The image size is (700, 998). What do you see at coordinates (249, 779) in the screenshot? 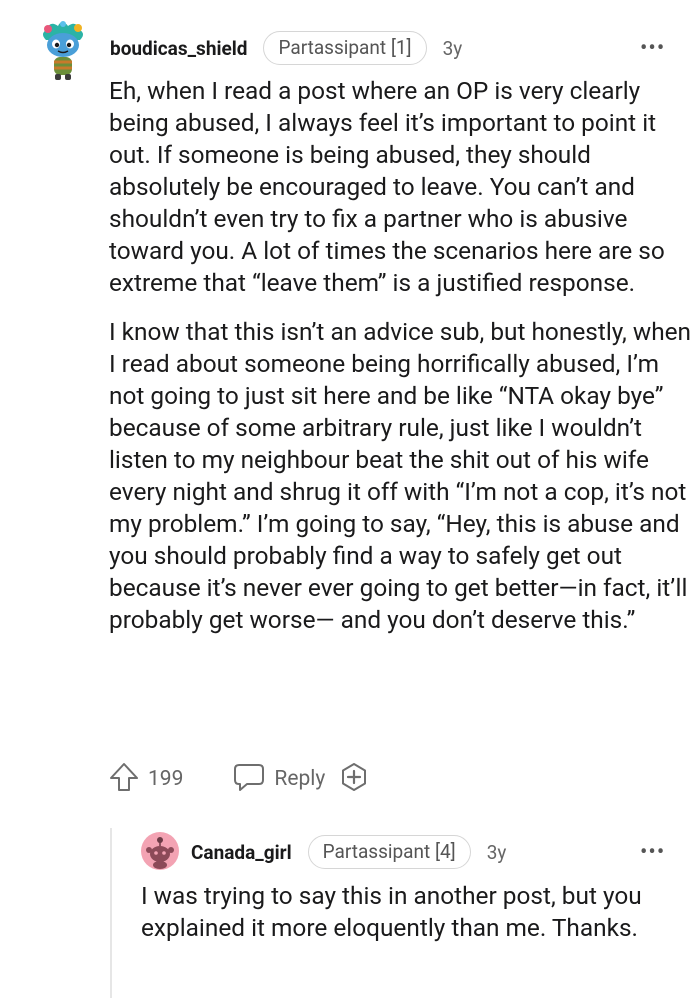
I see `reply-icon` at bounding box center [249, 779].